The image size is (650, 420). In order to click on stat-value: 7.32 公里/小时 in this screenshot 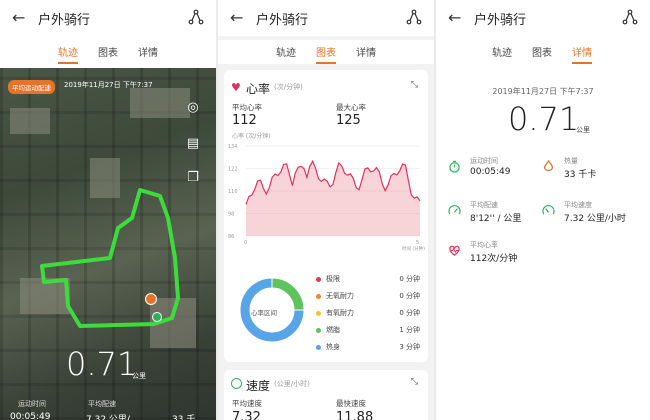, I will do `click(595, 219)`.